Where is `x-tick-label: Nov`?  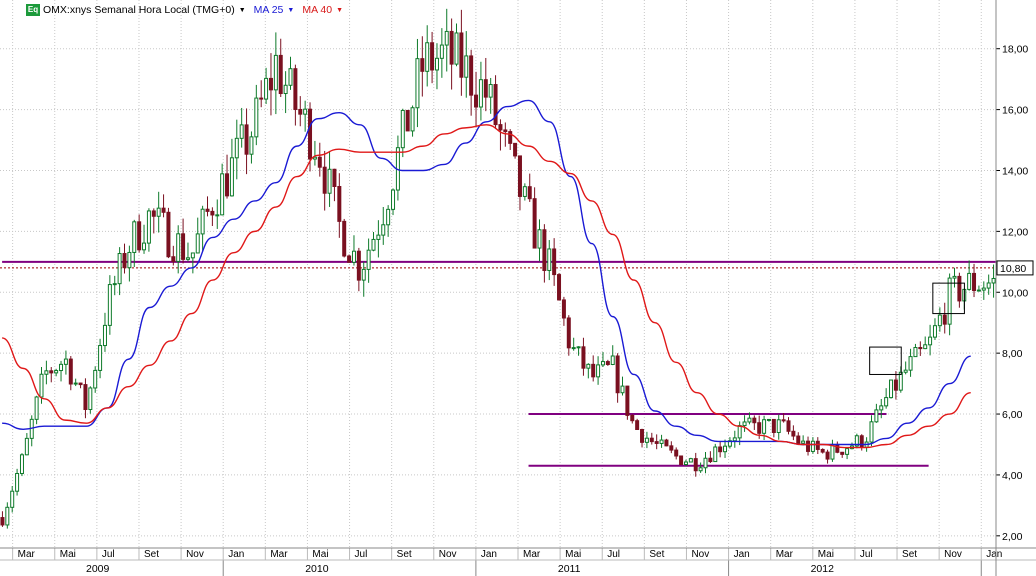 x-tick-label: Nov is located at coordinates (448, 554).